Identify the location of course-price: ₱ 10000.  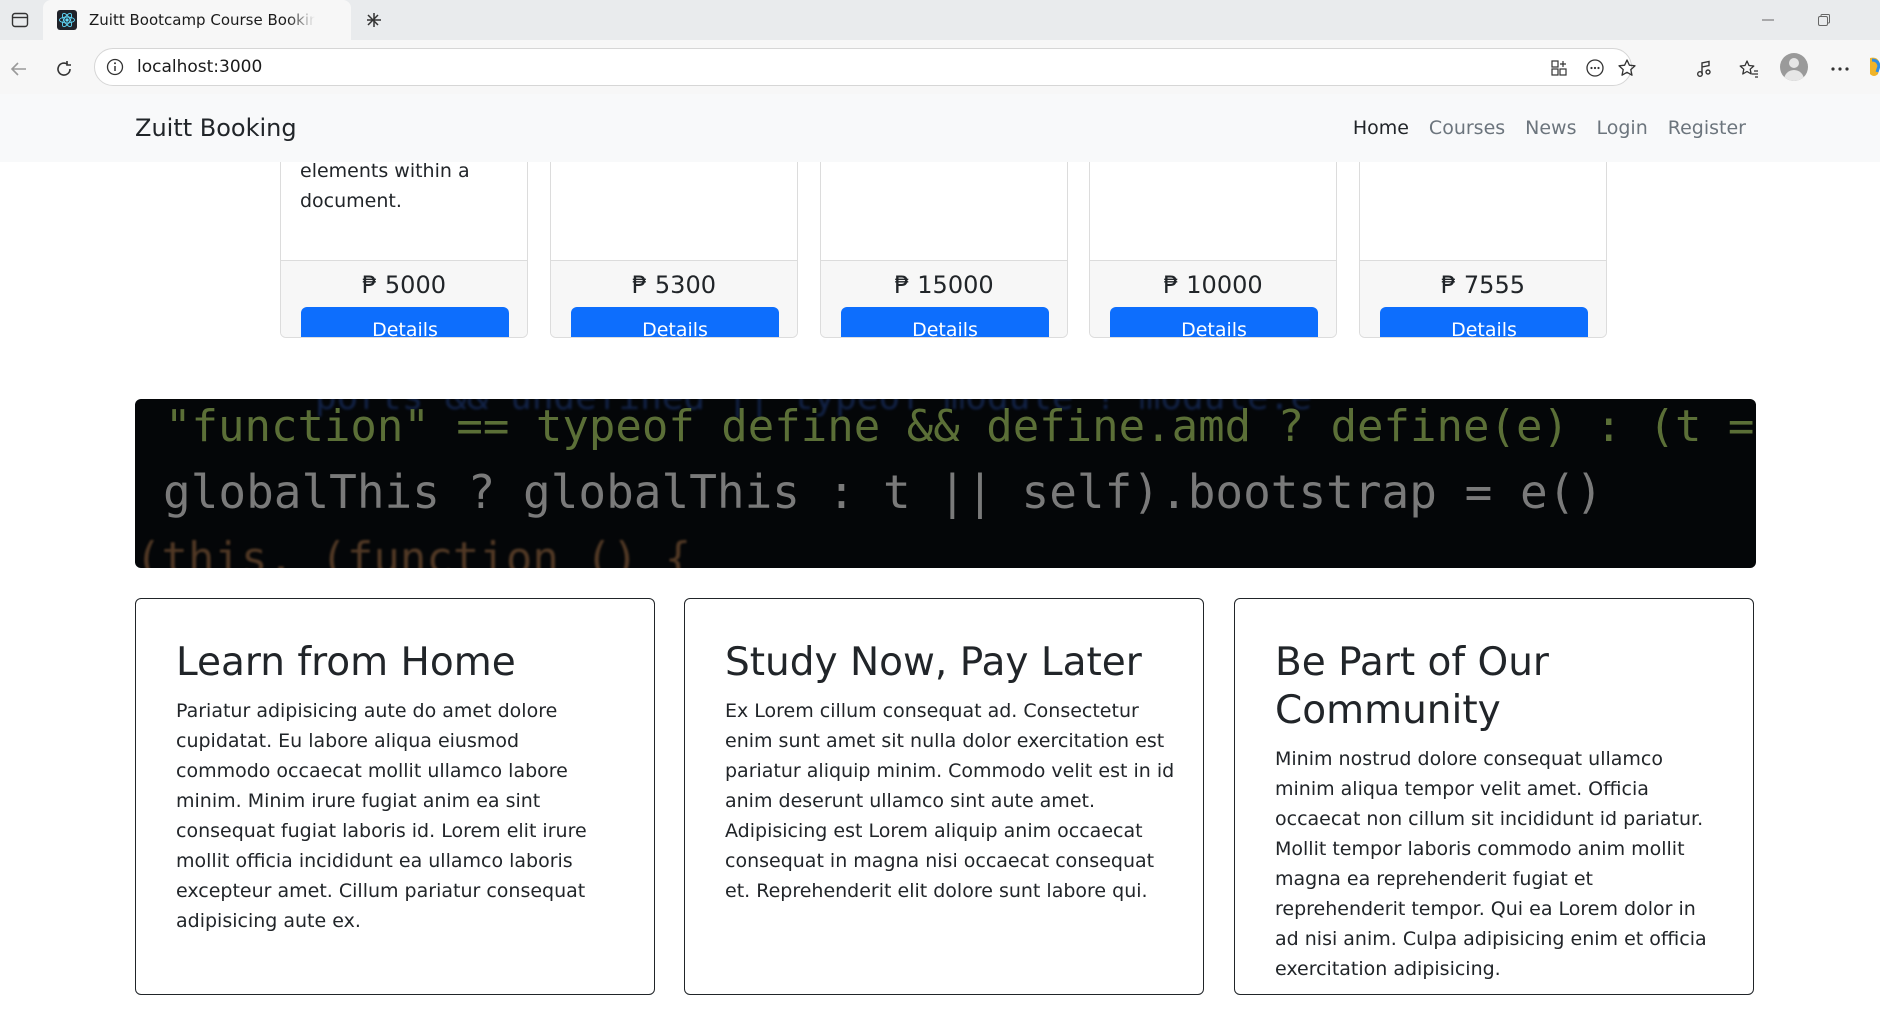
(1213, 285).